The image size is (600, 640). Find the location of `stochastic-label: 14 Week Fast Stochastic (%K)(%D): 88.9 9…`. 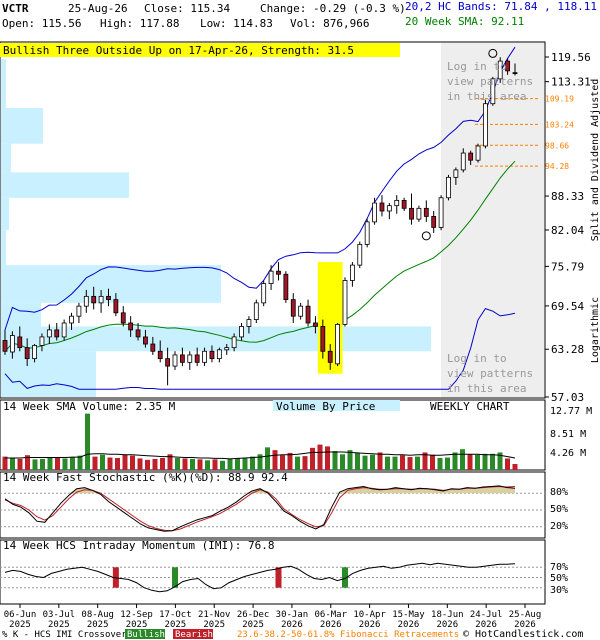

stochastic-label: 14 Week Fast Stochastic (%K)(%D): 88.9 9… is located at coordinates (145, 477).